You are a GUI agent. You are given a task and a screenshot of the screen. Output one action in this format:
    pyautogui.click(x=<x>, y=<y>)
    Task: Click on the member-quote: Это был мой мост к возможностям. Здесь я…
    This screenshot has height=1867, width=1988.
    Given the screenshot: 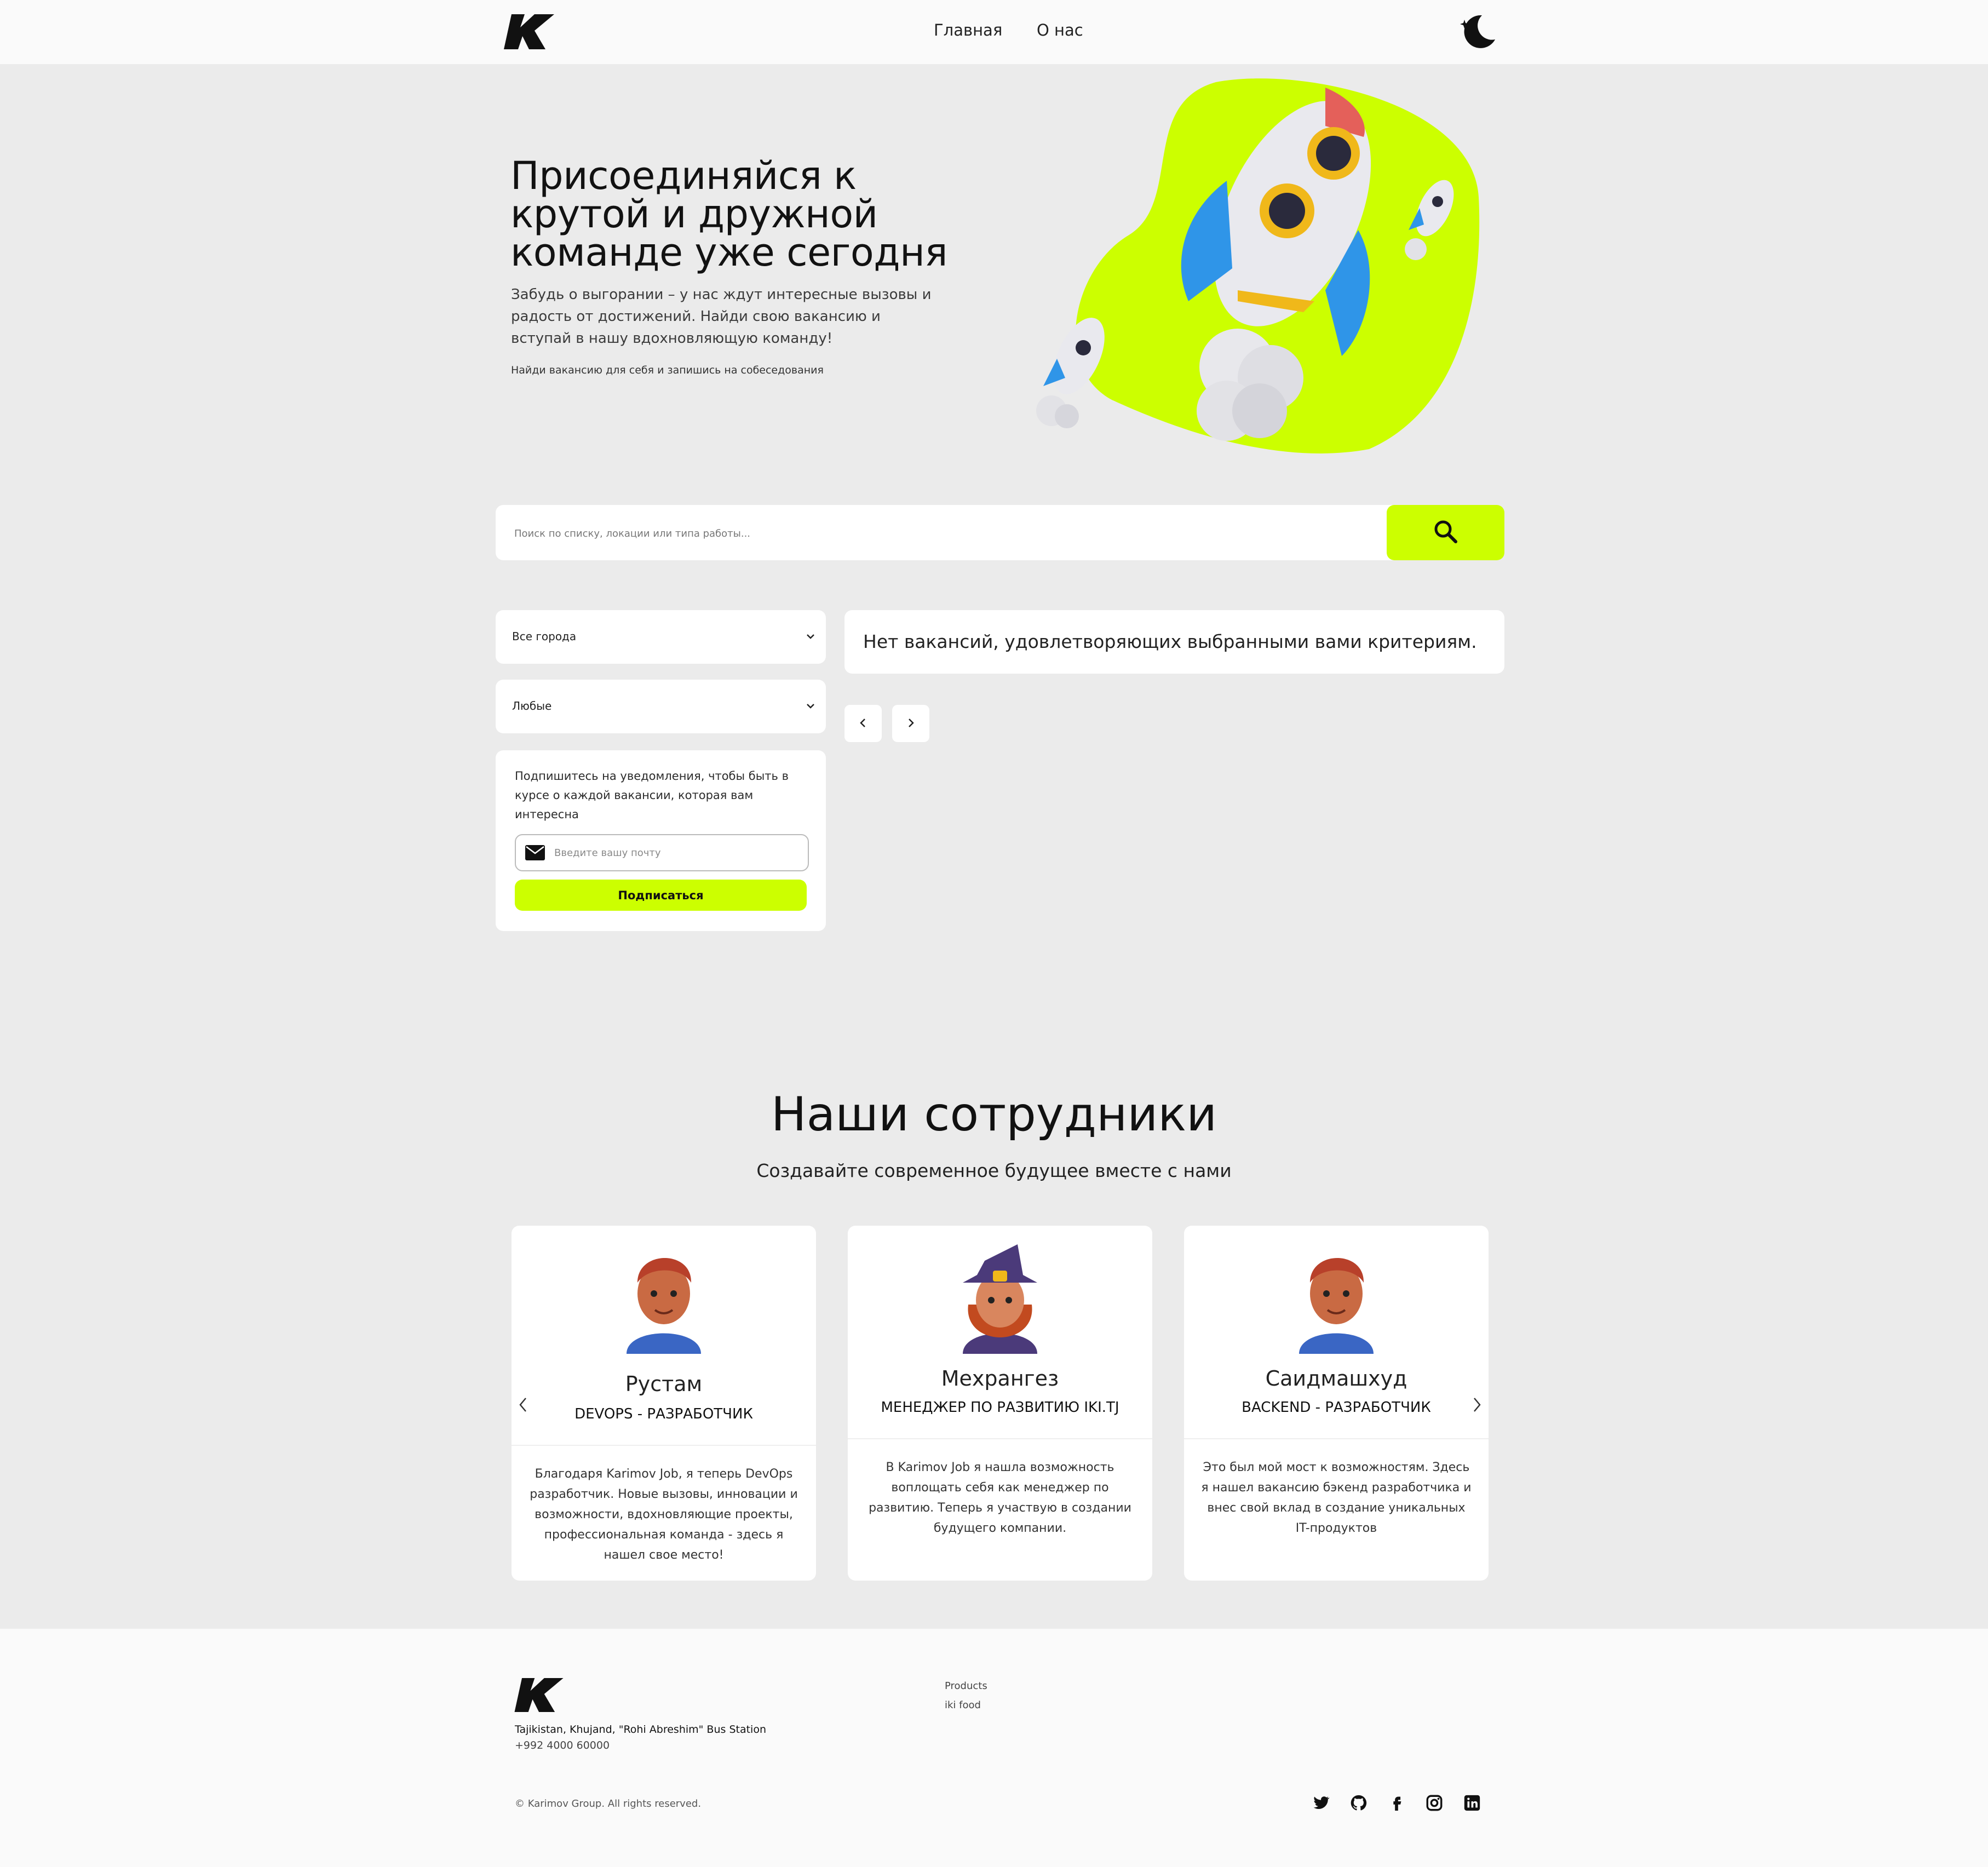 What is the action you would take?
    pyautogui.click(x=1336, y=1498)
    